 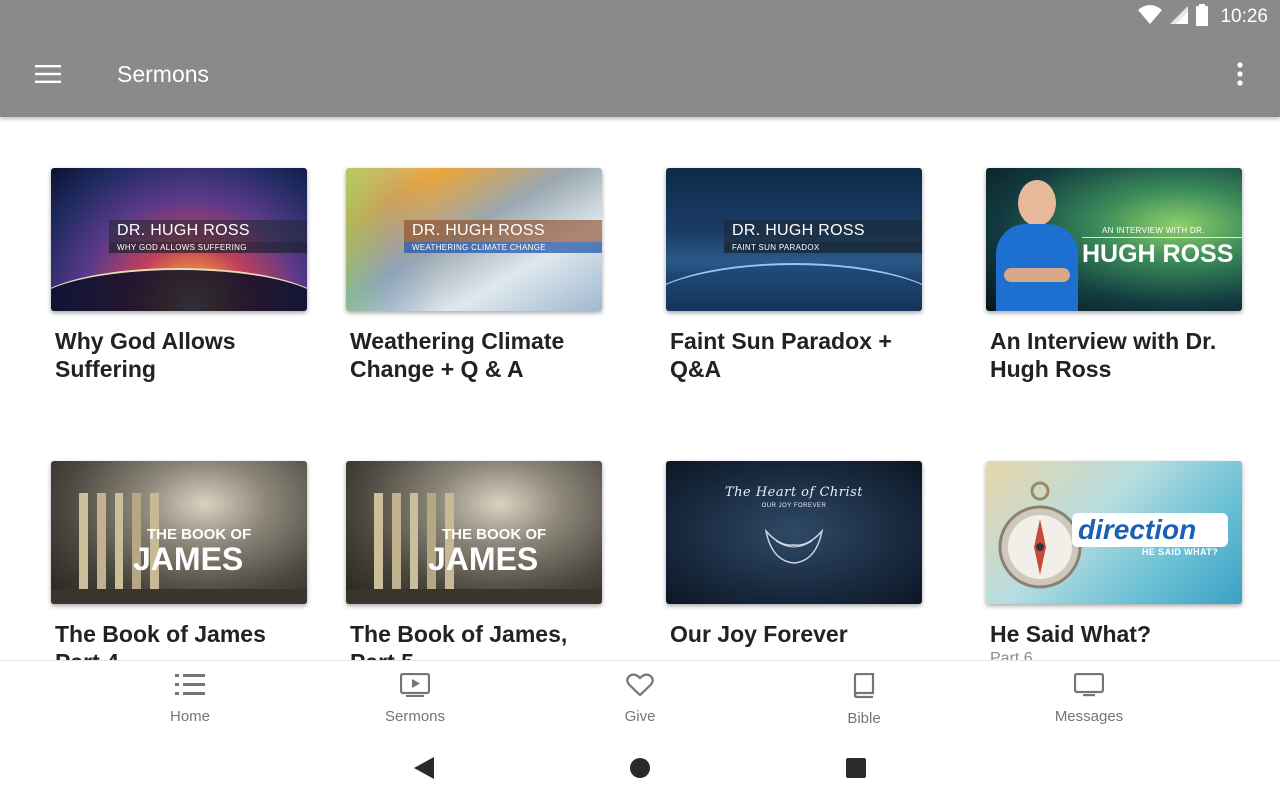 What do you see at coordinates (1037, 243) in the screenshot?
I see `speaker-portrait` at bounding box center [1037, 243].